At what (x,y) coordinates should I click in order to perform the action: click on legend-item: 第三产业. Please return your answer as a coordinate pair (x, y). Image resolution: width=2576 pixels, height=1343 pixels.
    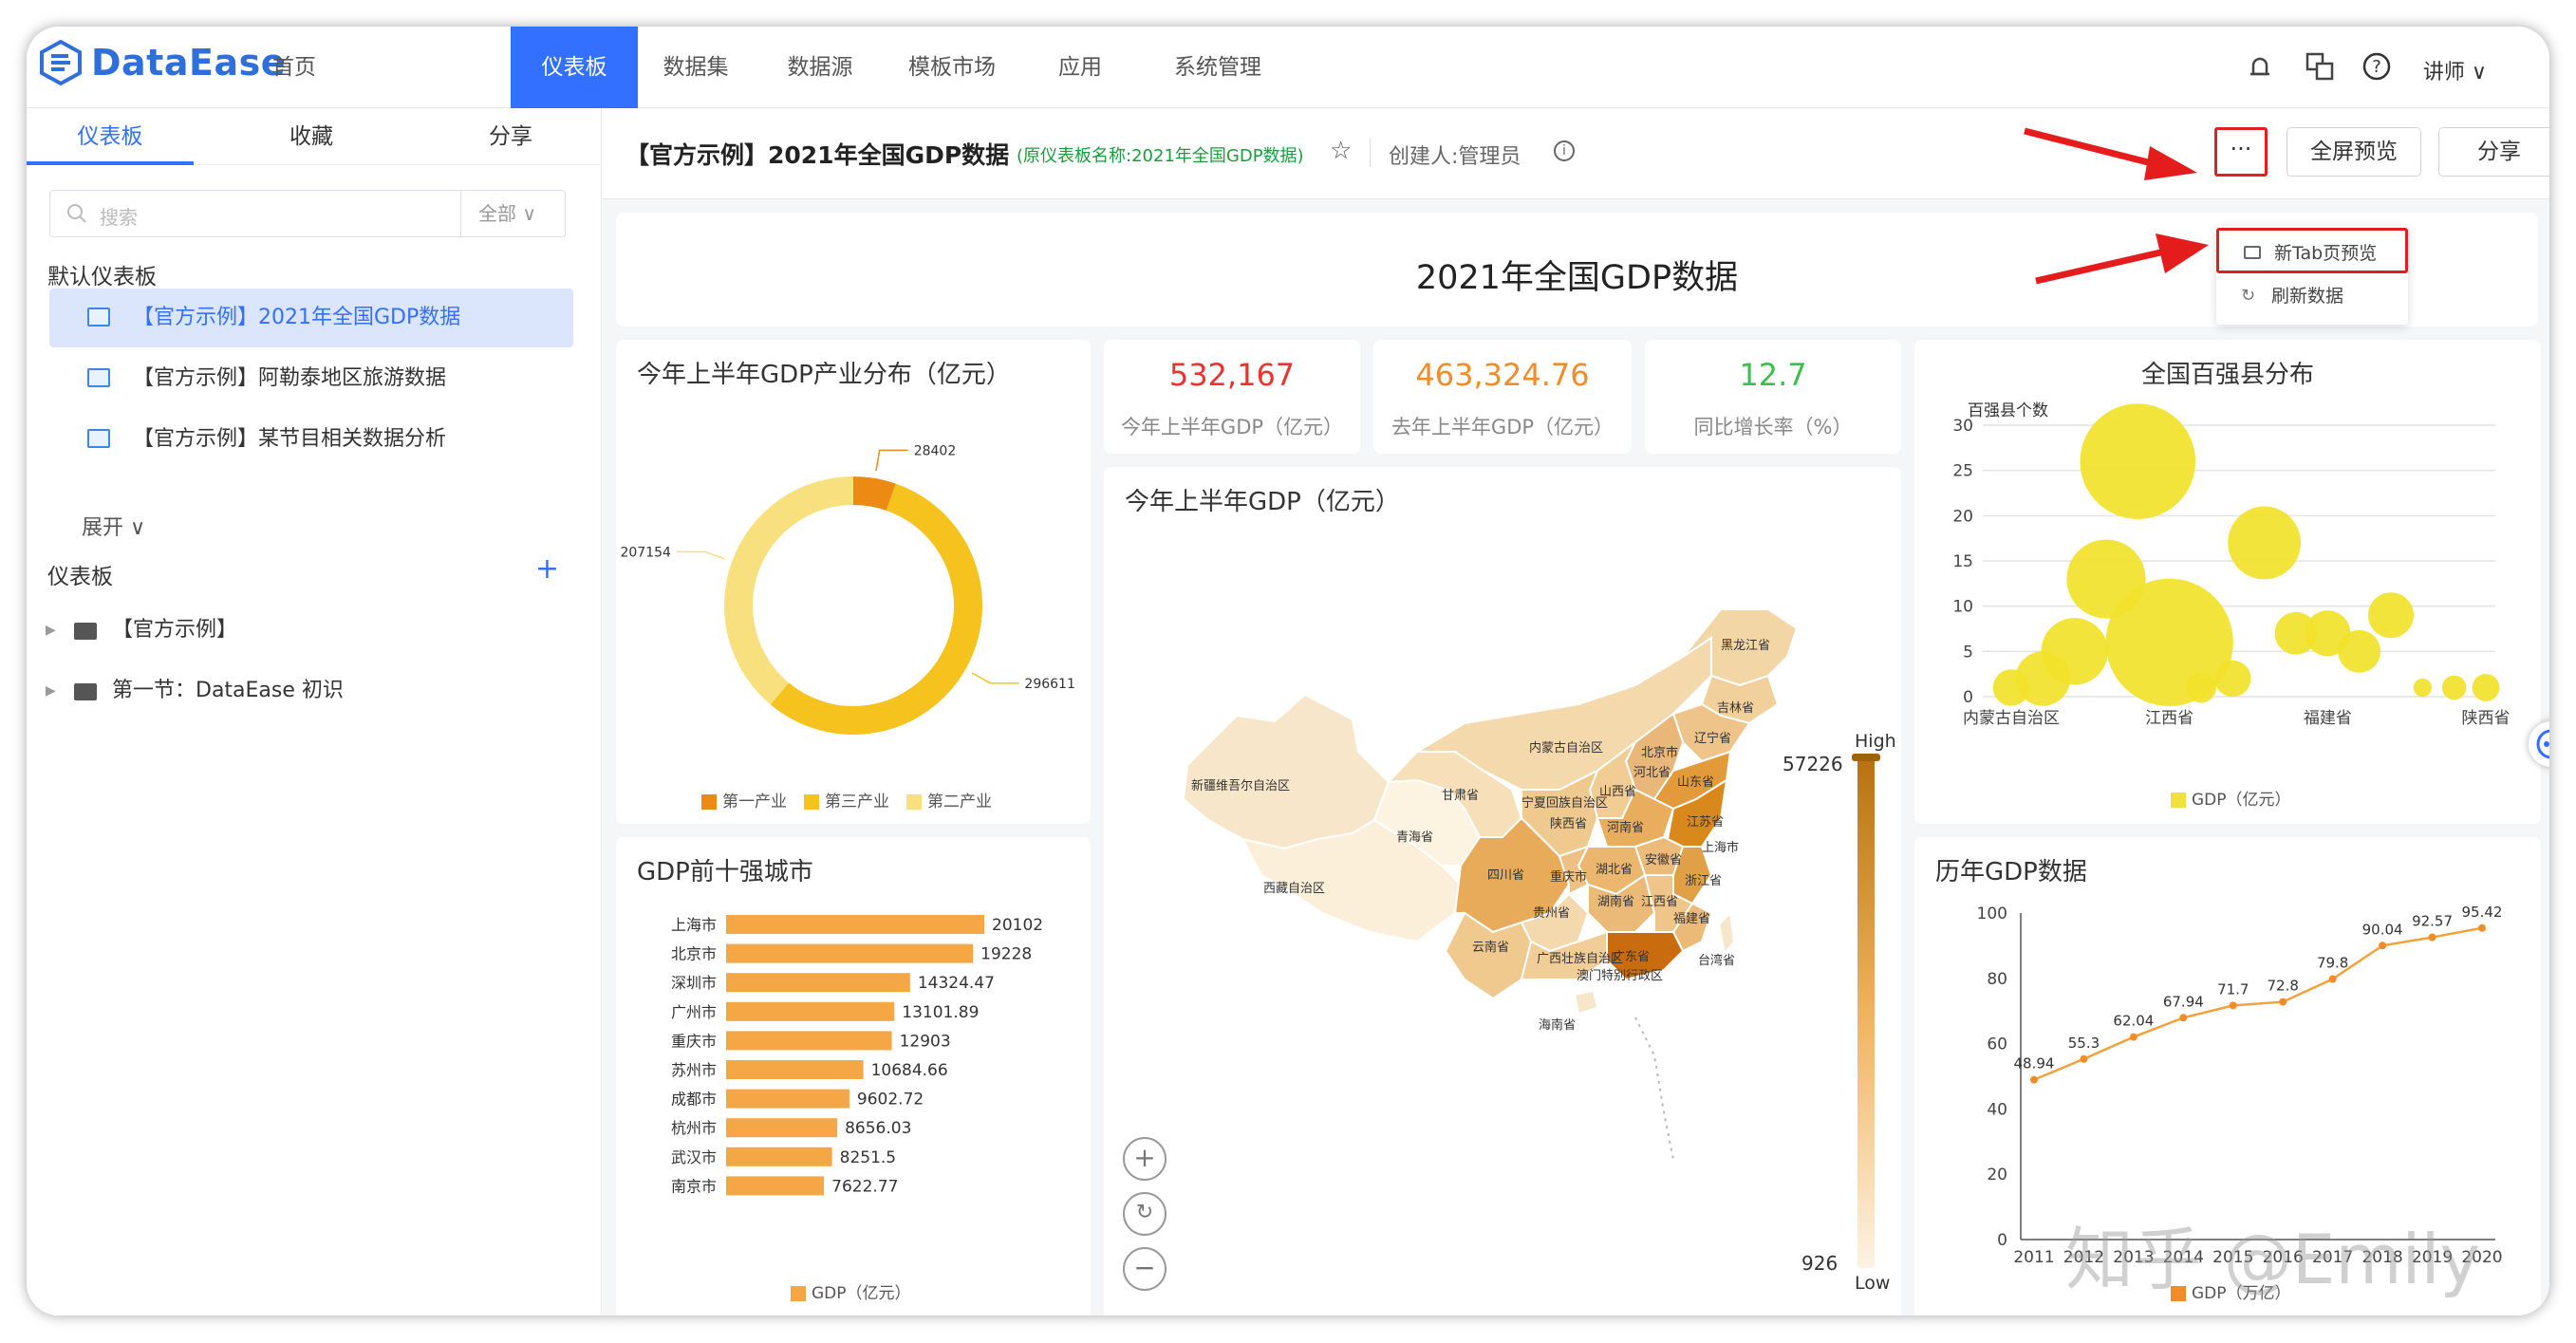
    Looking at the image, I should click on (847, 799).